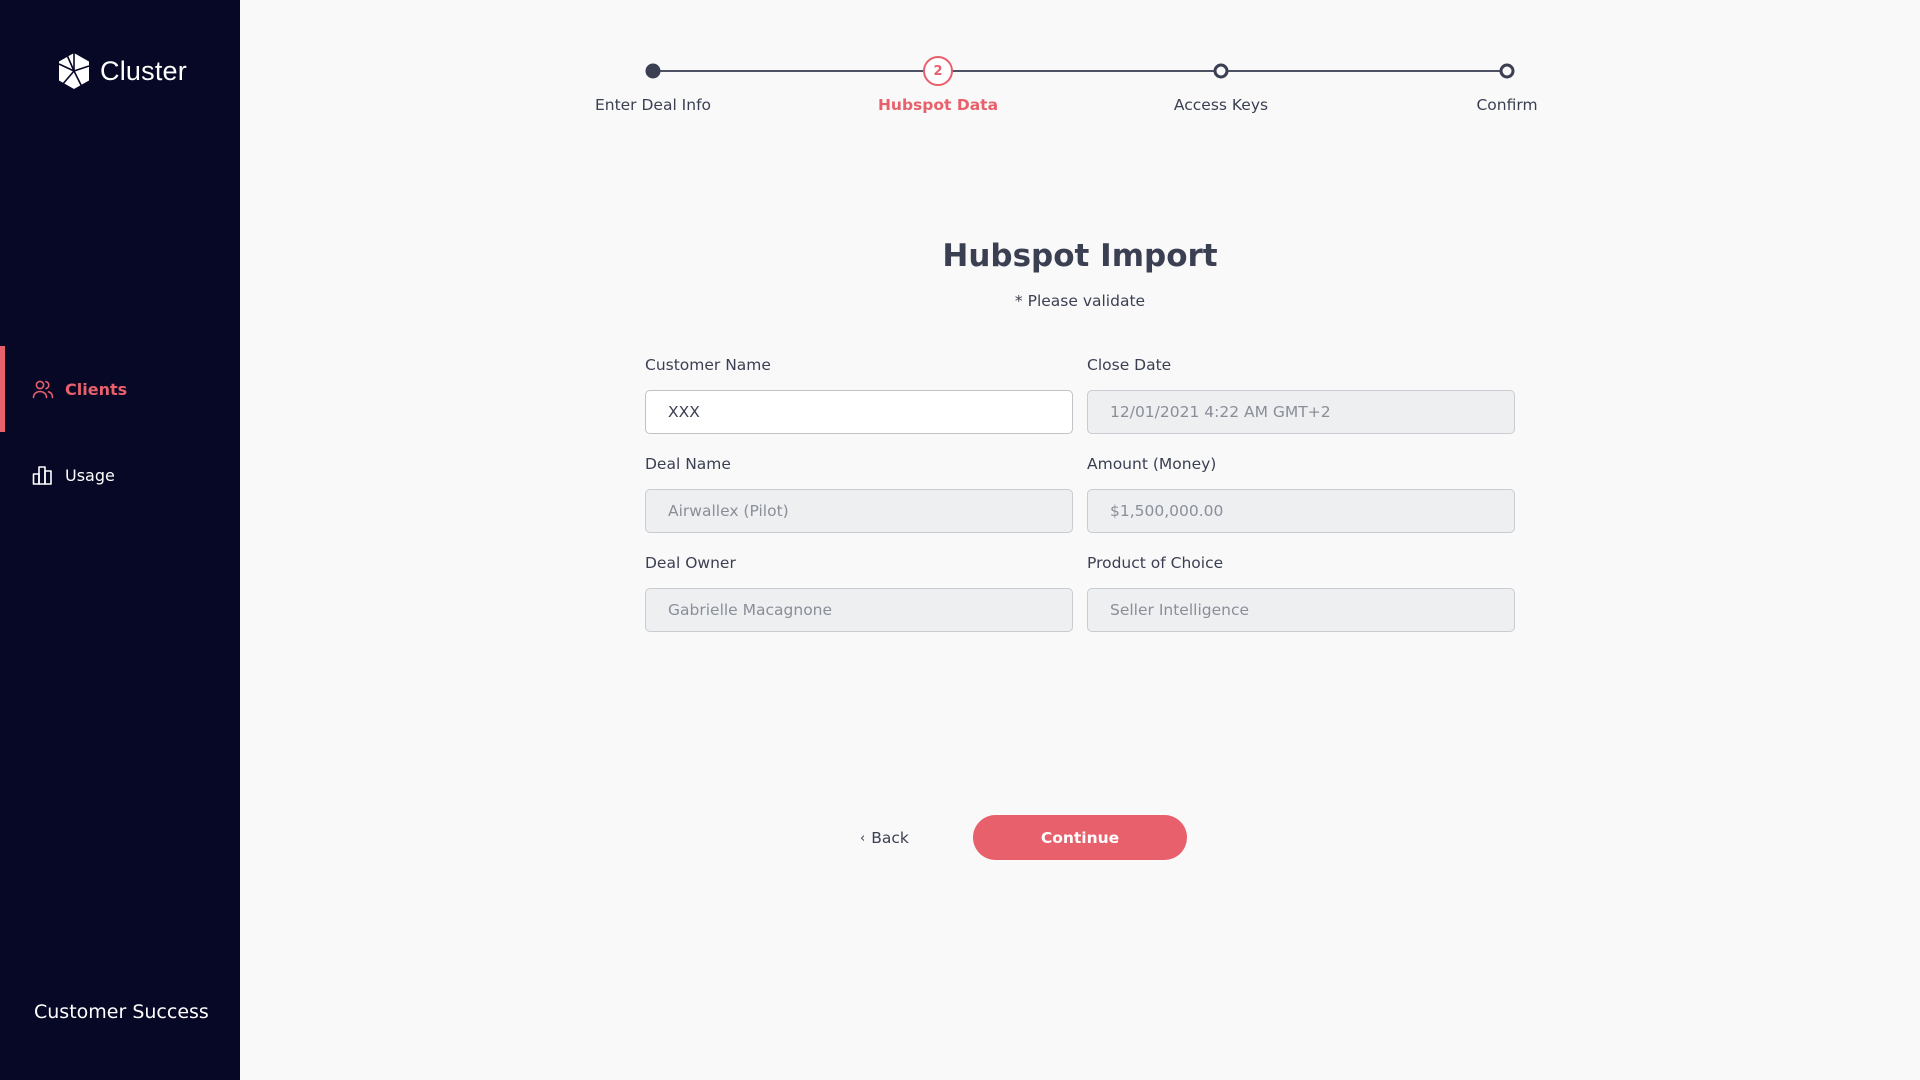 The width and height of the screenshot is (1920, 1080). What do you see at coordinates (120, 475) in the screenshot?
I see `sidebar-item-usage: Usage` at bounding box center [120, 475].